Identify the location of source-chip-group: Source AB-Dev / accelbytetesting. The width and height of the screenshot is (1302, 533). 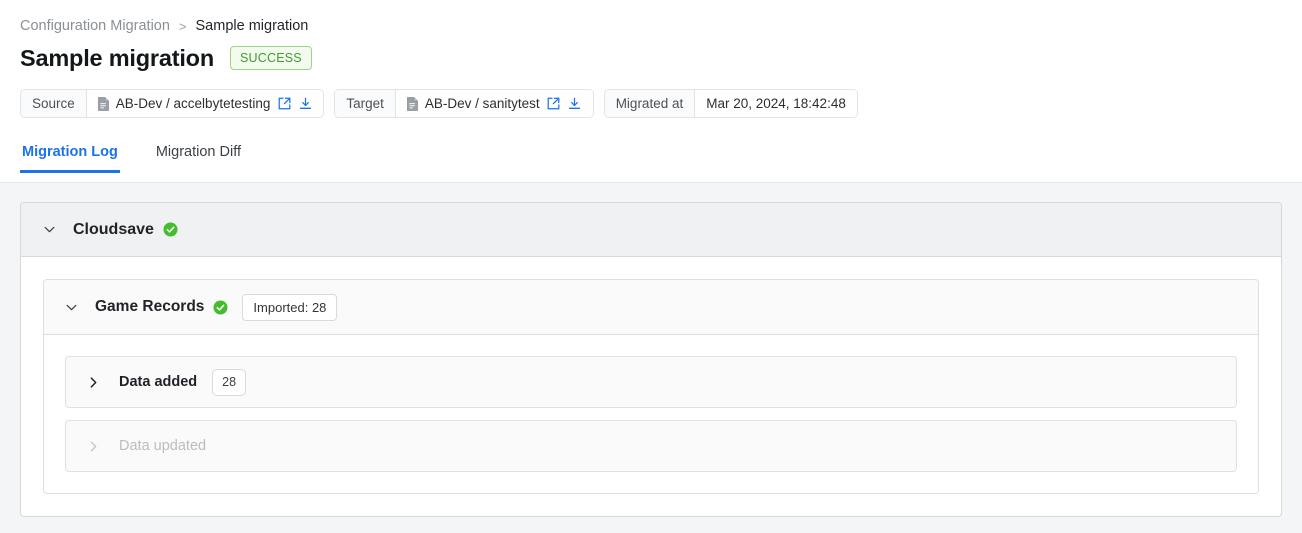
(172, 103).